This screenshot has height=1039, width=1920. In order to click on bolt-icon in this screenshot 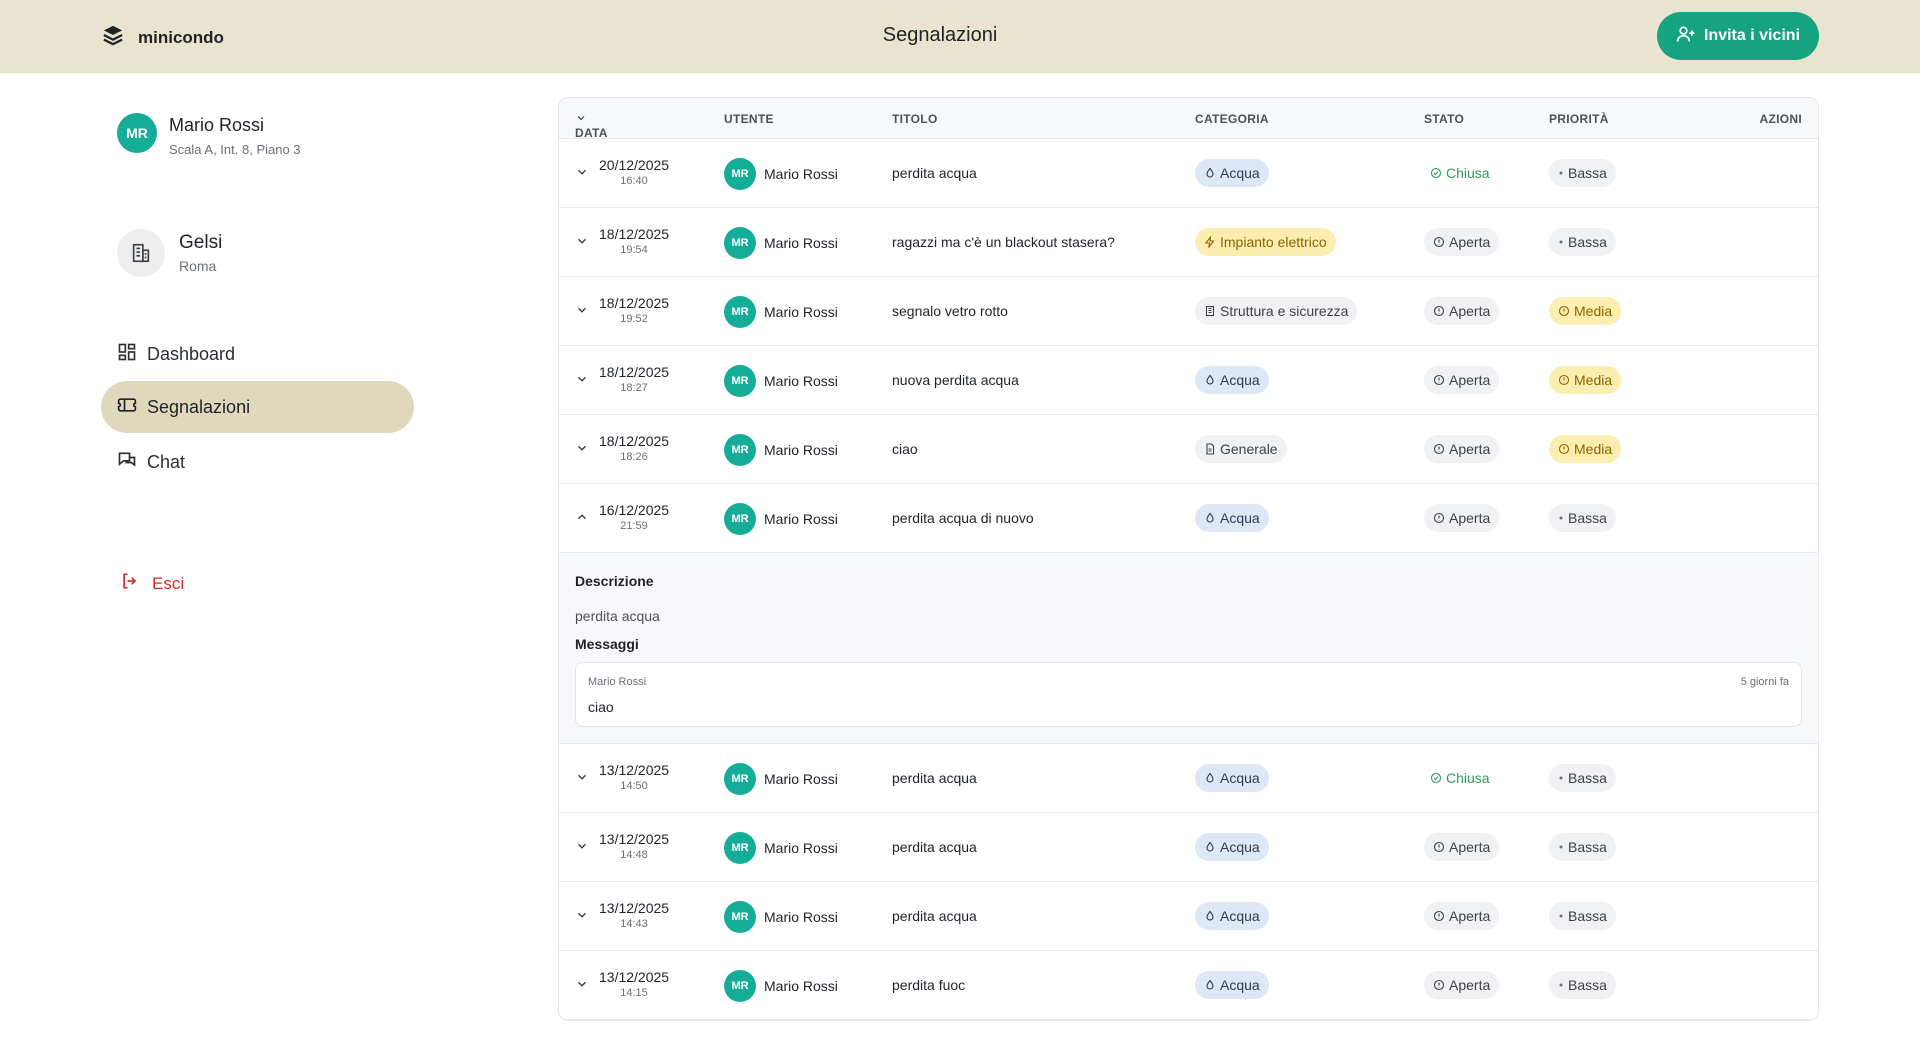, I will do `click(1210, 242)`.